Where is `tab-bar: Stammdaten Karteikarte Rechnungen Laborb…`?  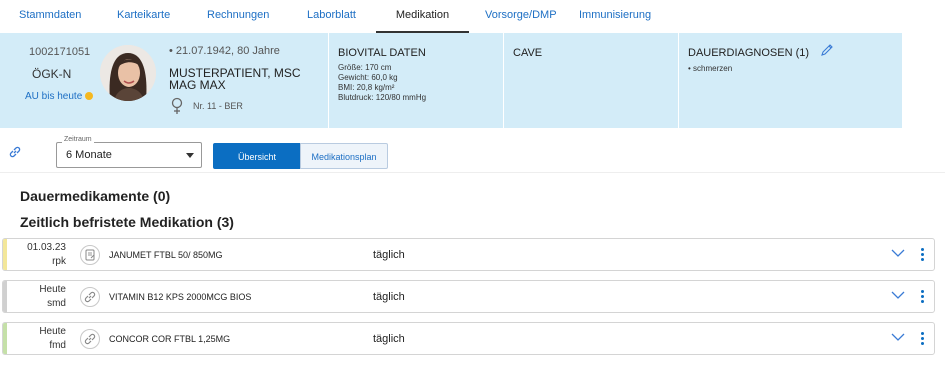
tab-bar: Stammdaten Karteikarte Rechnungen Laborb… is located at coordinates (472, 16).